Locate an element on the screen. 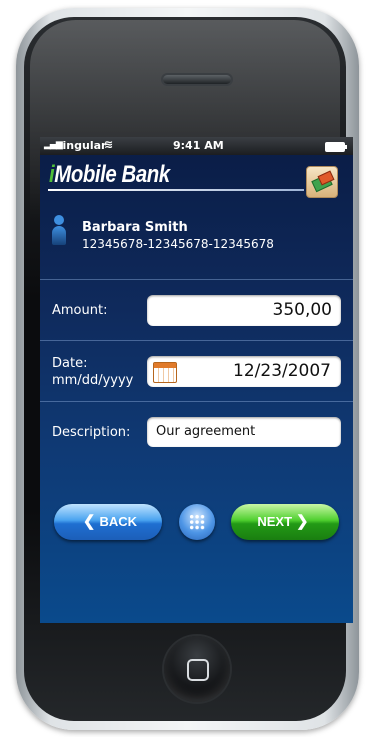 The width and height of the screenshot is (370, 737). money-transfer-icon is located at coordinates (322, 182).